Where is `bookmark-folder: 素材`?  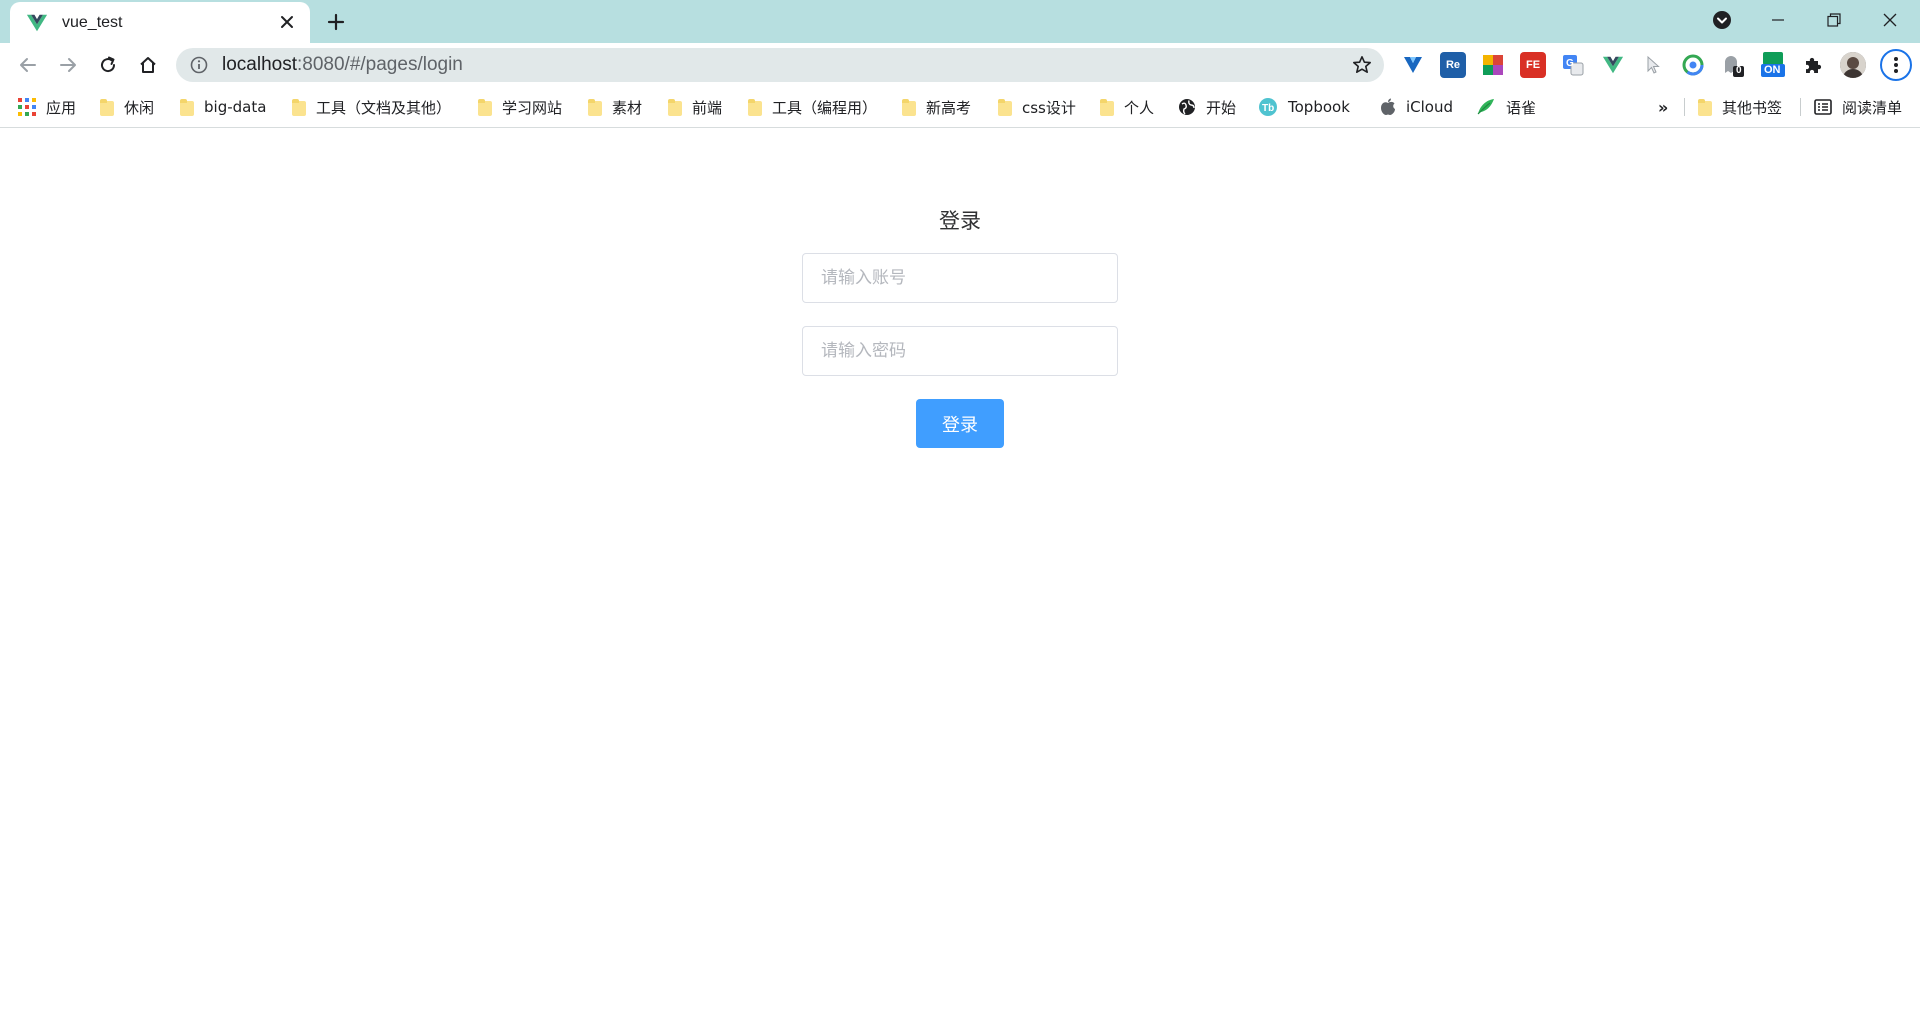 bookmark-folder: 素材 is located at coordinates (615, 107).